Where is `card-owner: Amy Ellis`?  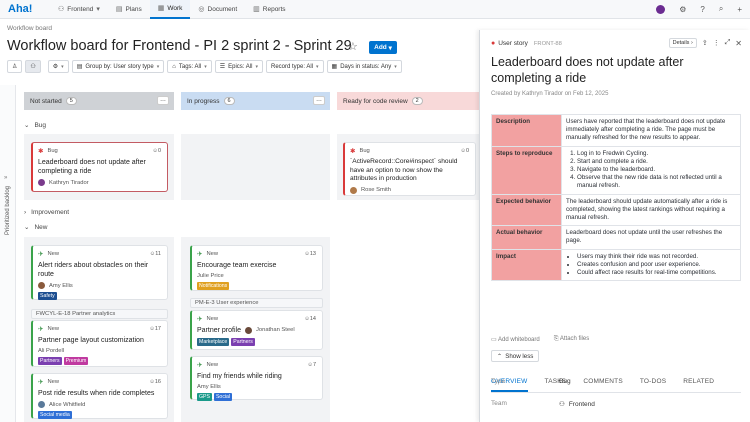
card-owner: Amy Ellis is located at coordinates (209, 387).